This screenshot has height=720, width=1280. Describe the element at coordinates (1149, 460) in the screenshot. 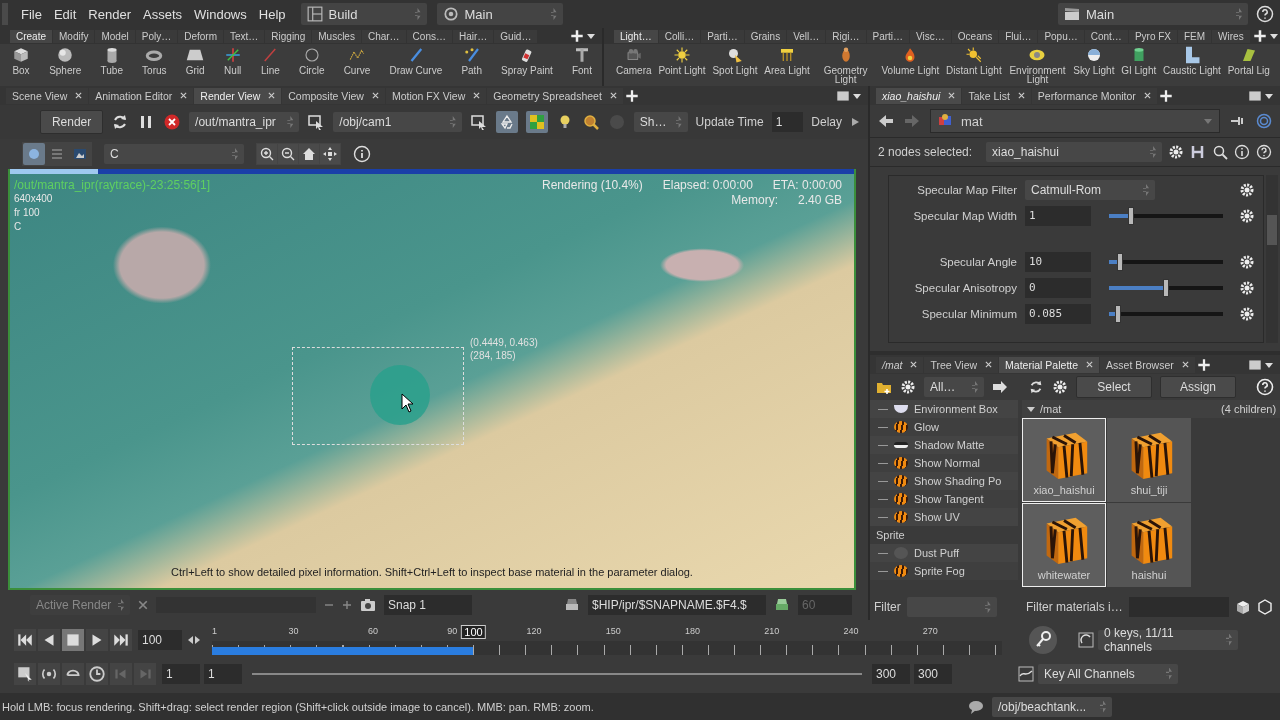

I see `material-tile: shui_tiji` at that location.